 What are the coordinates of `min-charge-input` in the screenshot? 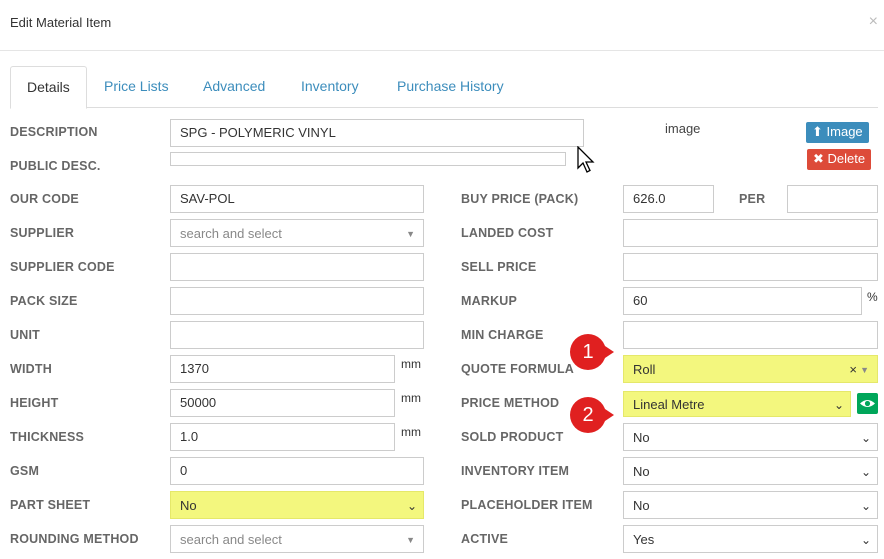 It's located at (750, 335).